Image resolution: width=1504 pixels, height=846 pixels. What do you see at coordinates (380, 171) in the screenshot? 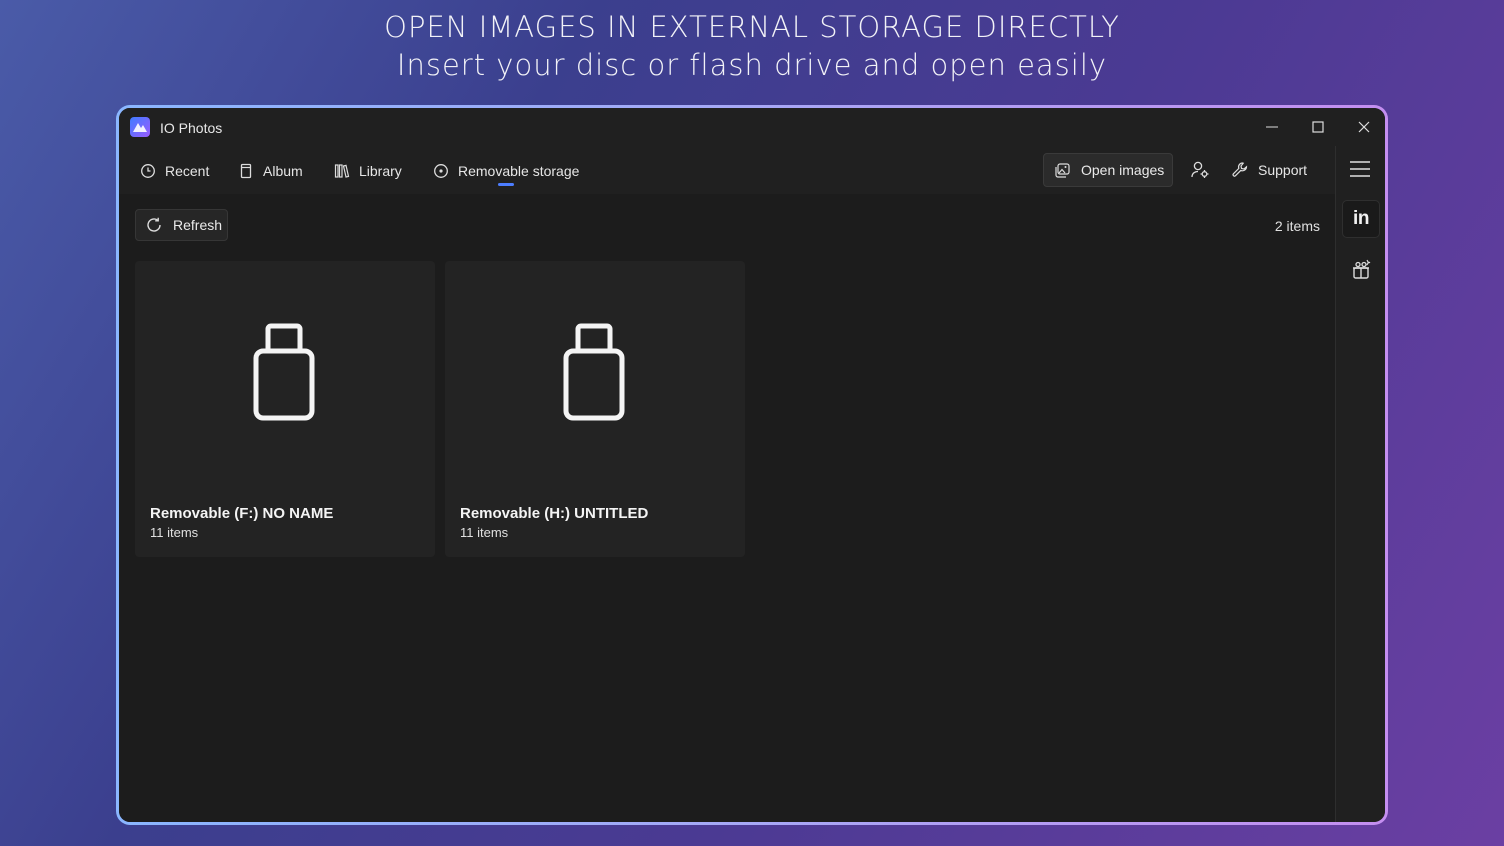
I see `nav-item-label: Library` at bounding box center [380, 171].